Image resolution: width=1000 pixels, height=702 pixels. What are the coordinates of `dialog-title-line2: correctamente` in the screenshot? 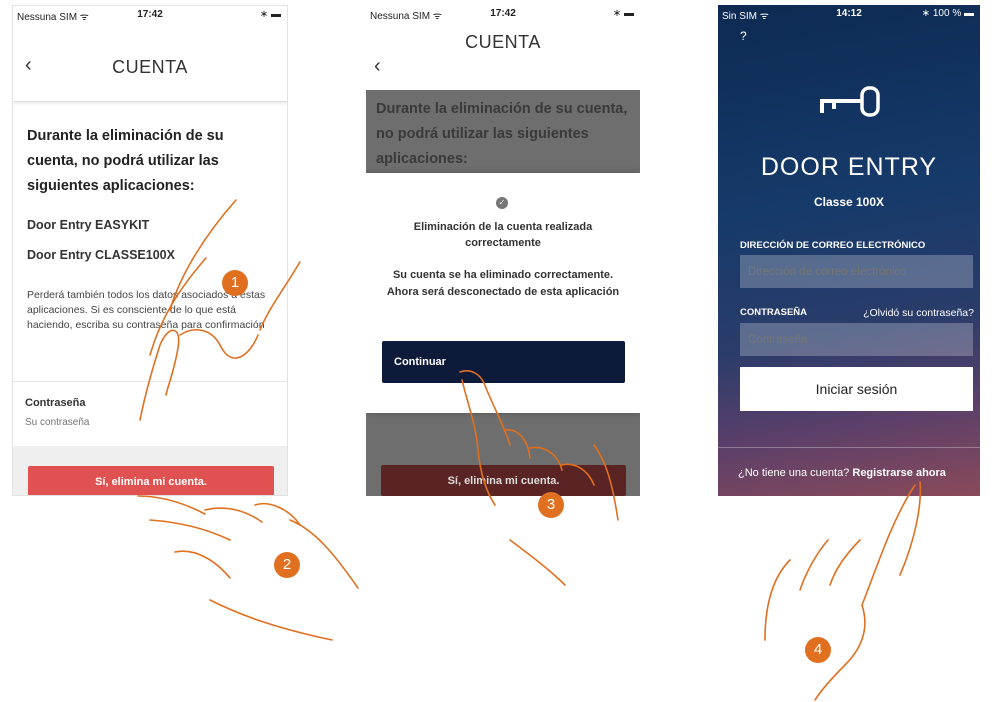 It's located at (503, 243).